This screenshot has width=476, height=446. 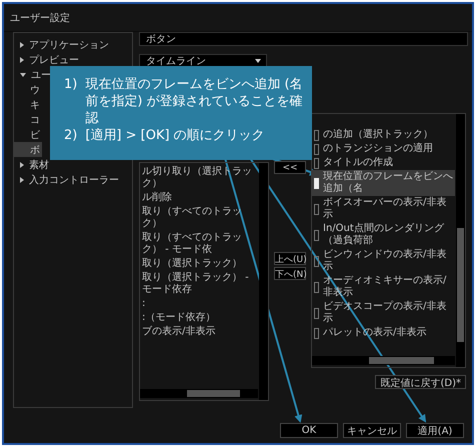 I want to click on list-item-label: 現在位置のフレームをビンへ追加（名, so click(x=388, y=183).